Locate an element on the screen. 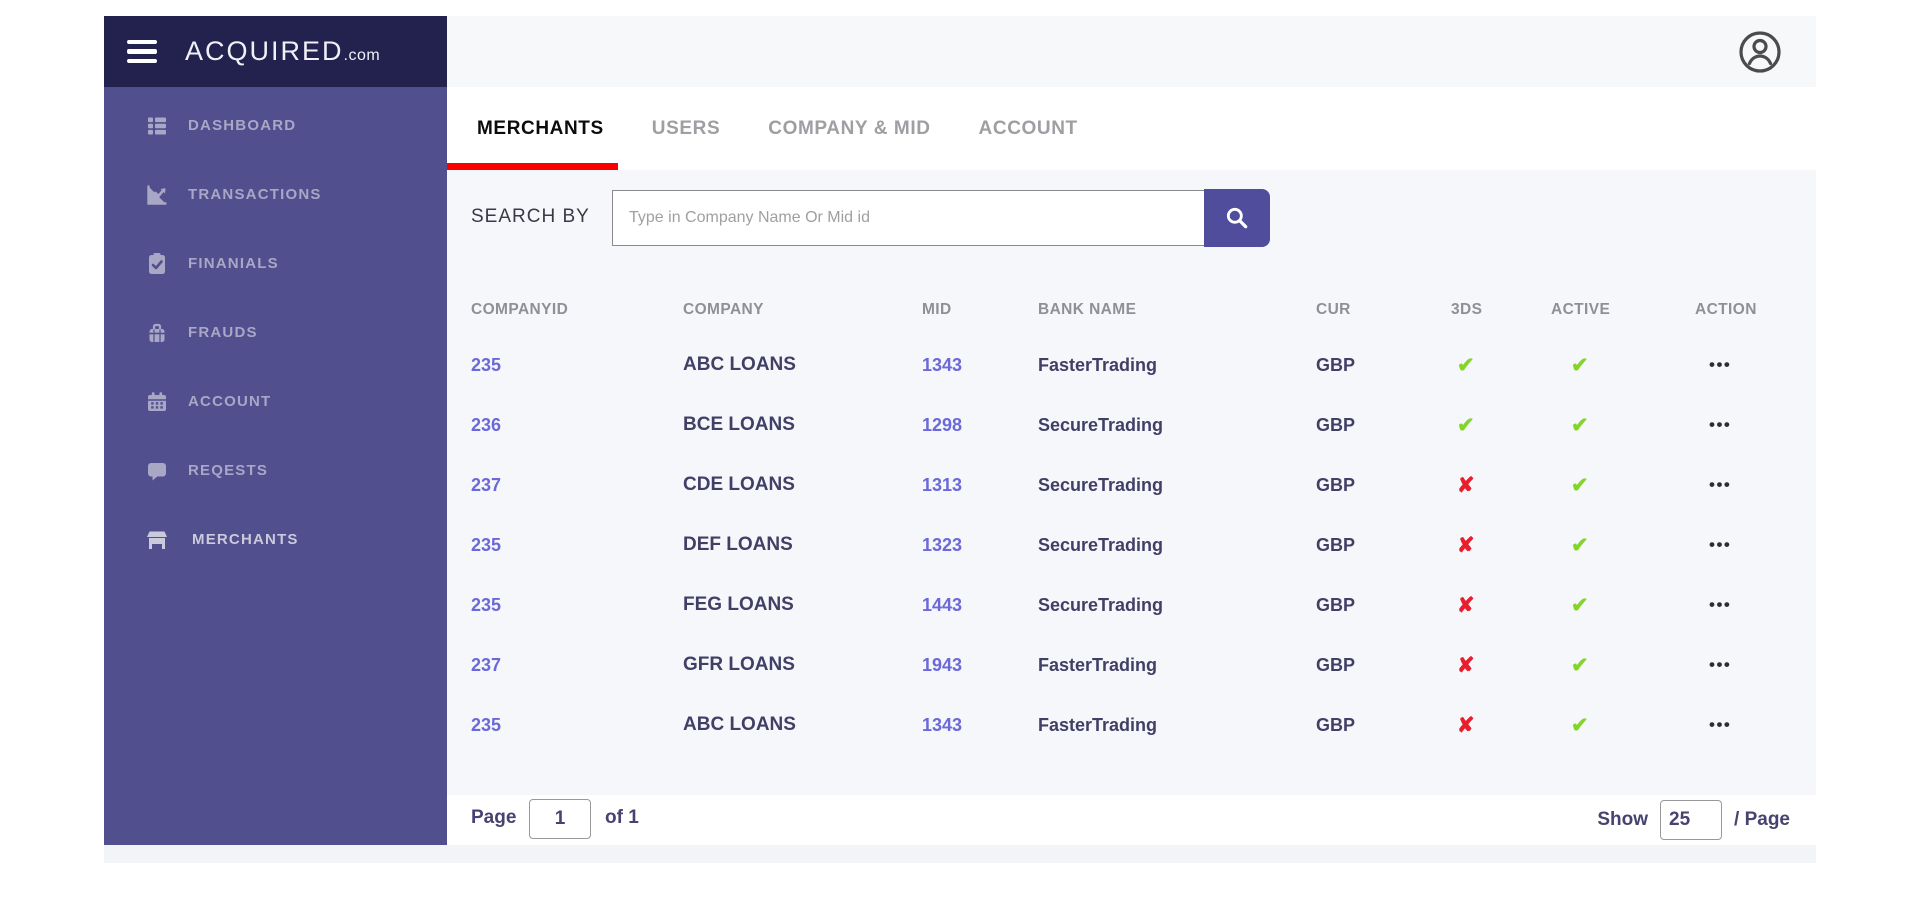 This screenshot has width=1920, height=913. sidebar-item-account: ACCOUNT is located at coordinates (275, 401).